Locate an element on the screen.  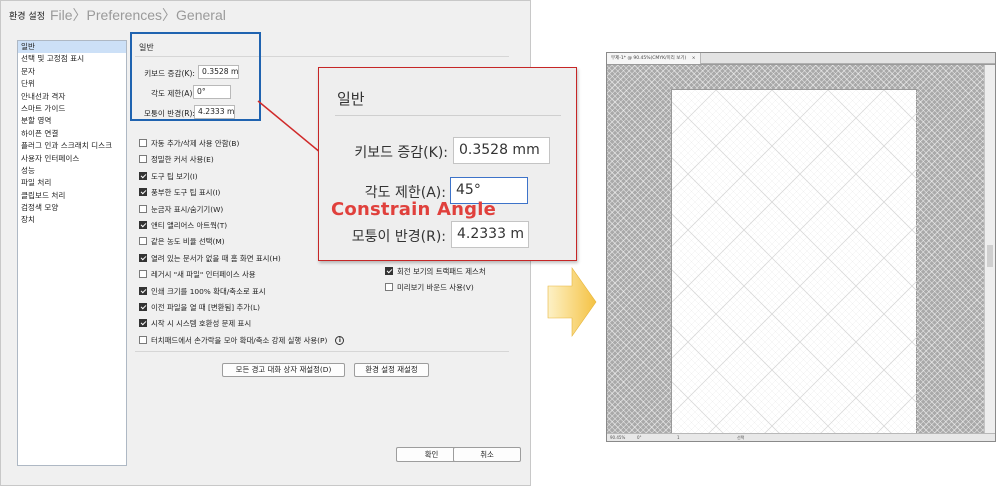
checkbox-row: 터치패드에서 손가락을 모아 확대/축소 강제 실행 사용(P) i is located at coordinates (242, 341).